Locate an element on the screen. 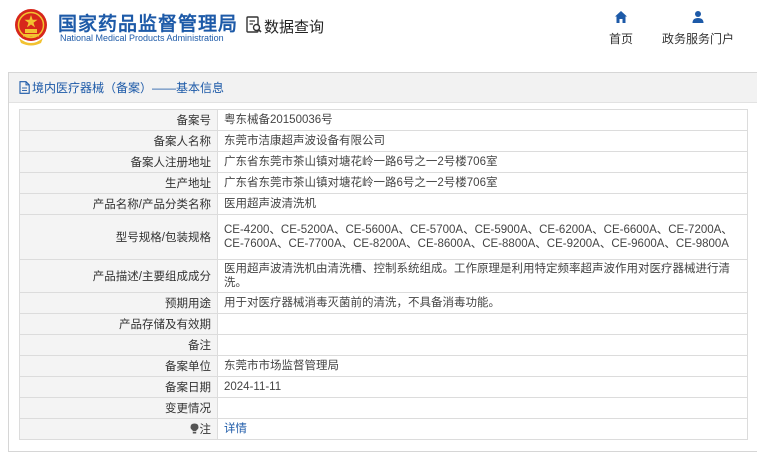  field-label: 备案单位 is located at coordinates (118, 366).